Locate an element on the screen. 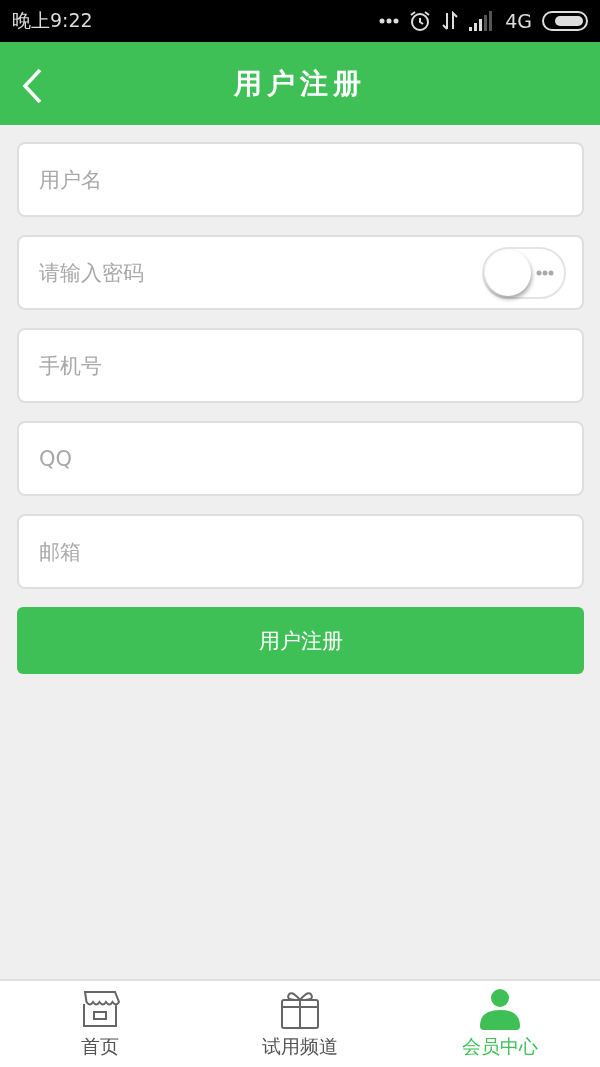 The width and height of the screenshot is (600, 1067). input-field: 请输入密码 is located at coordinates (300, 272).